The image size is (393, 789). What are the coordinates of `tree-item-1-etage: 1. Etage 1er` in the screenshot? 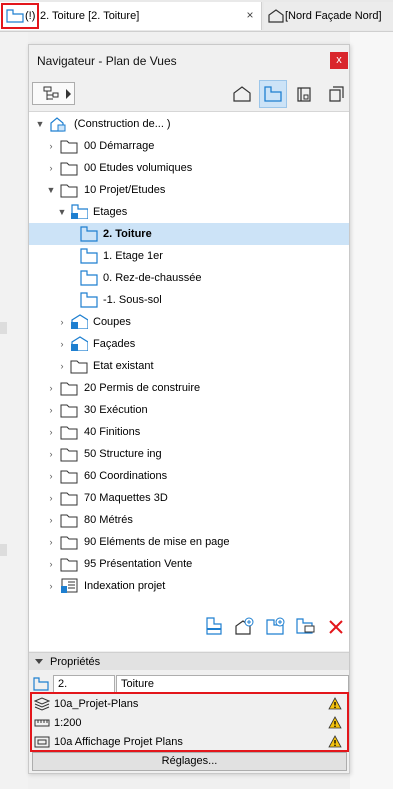 It's located at (189, 256).